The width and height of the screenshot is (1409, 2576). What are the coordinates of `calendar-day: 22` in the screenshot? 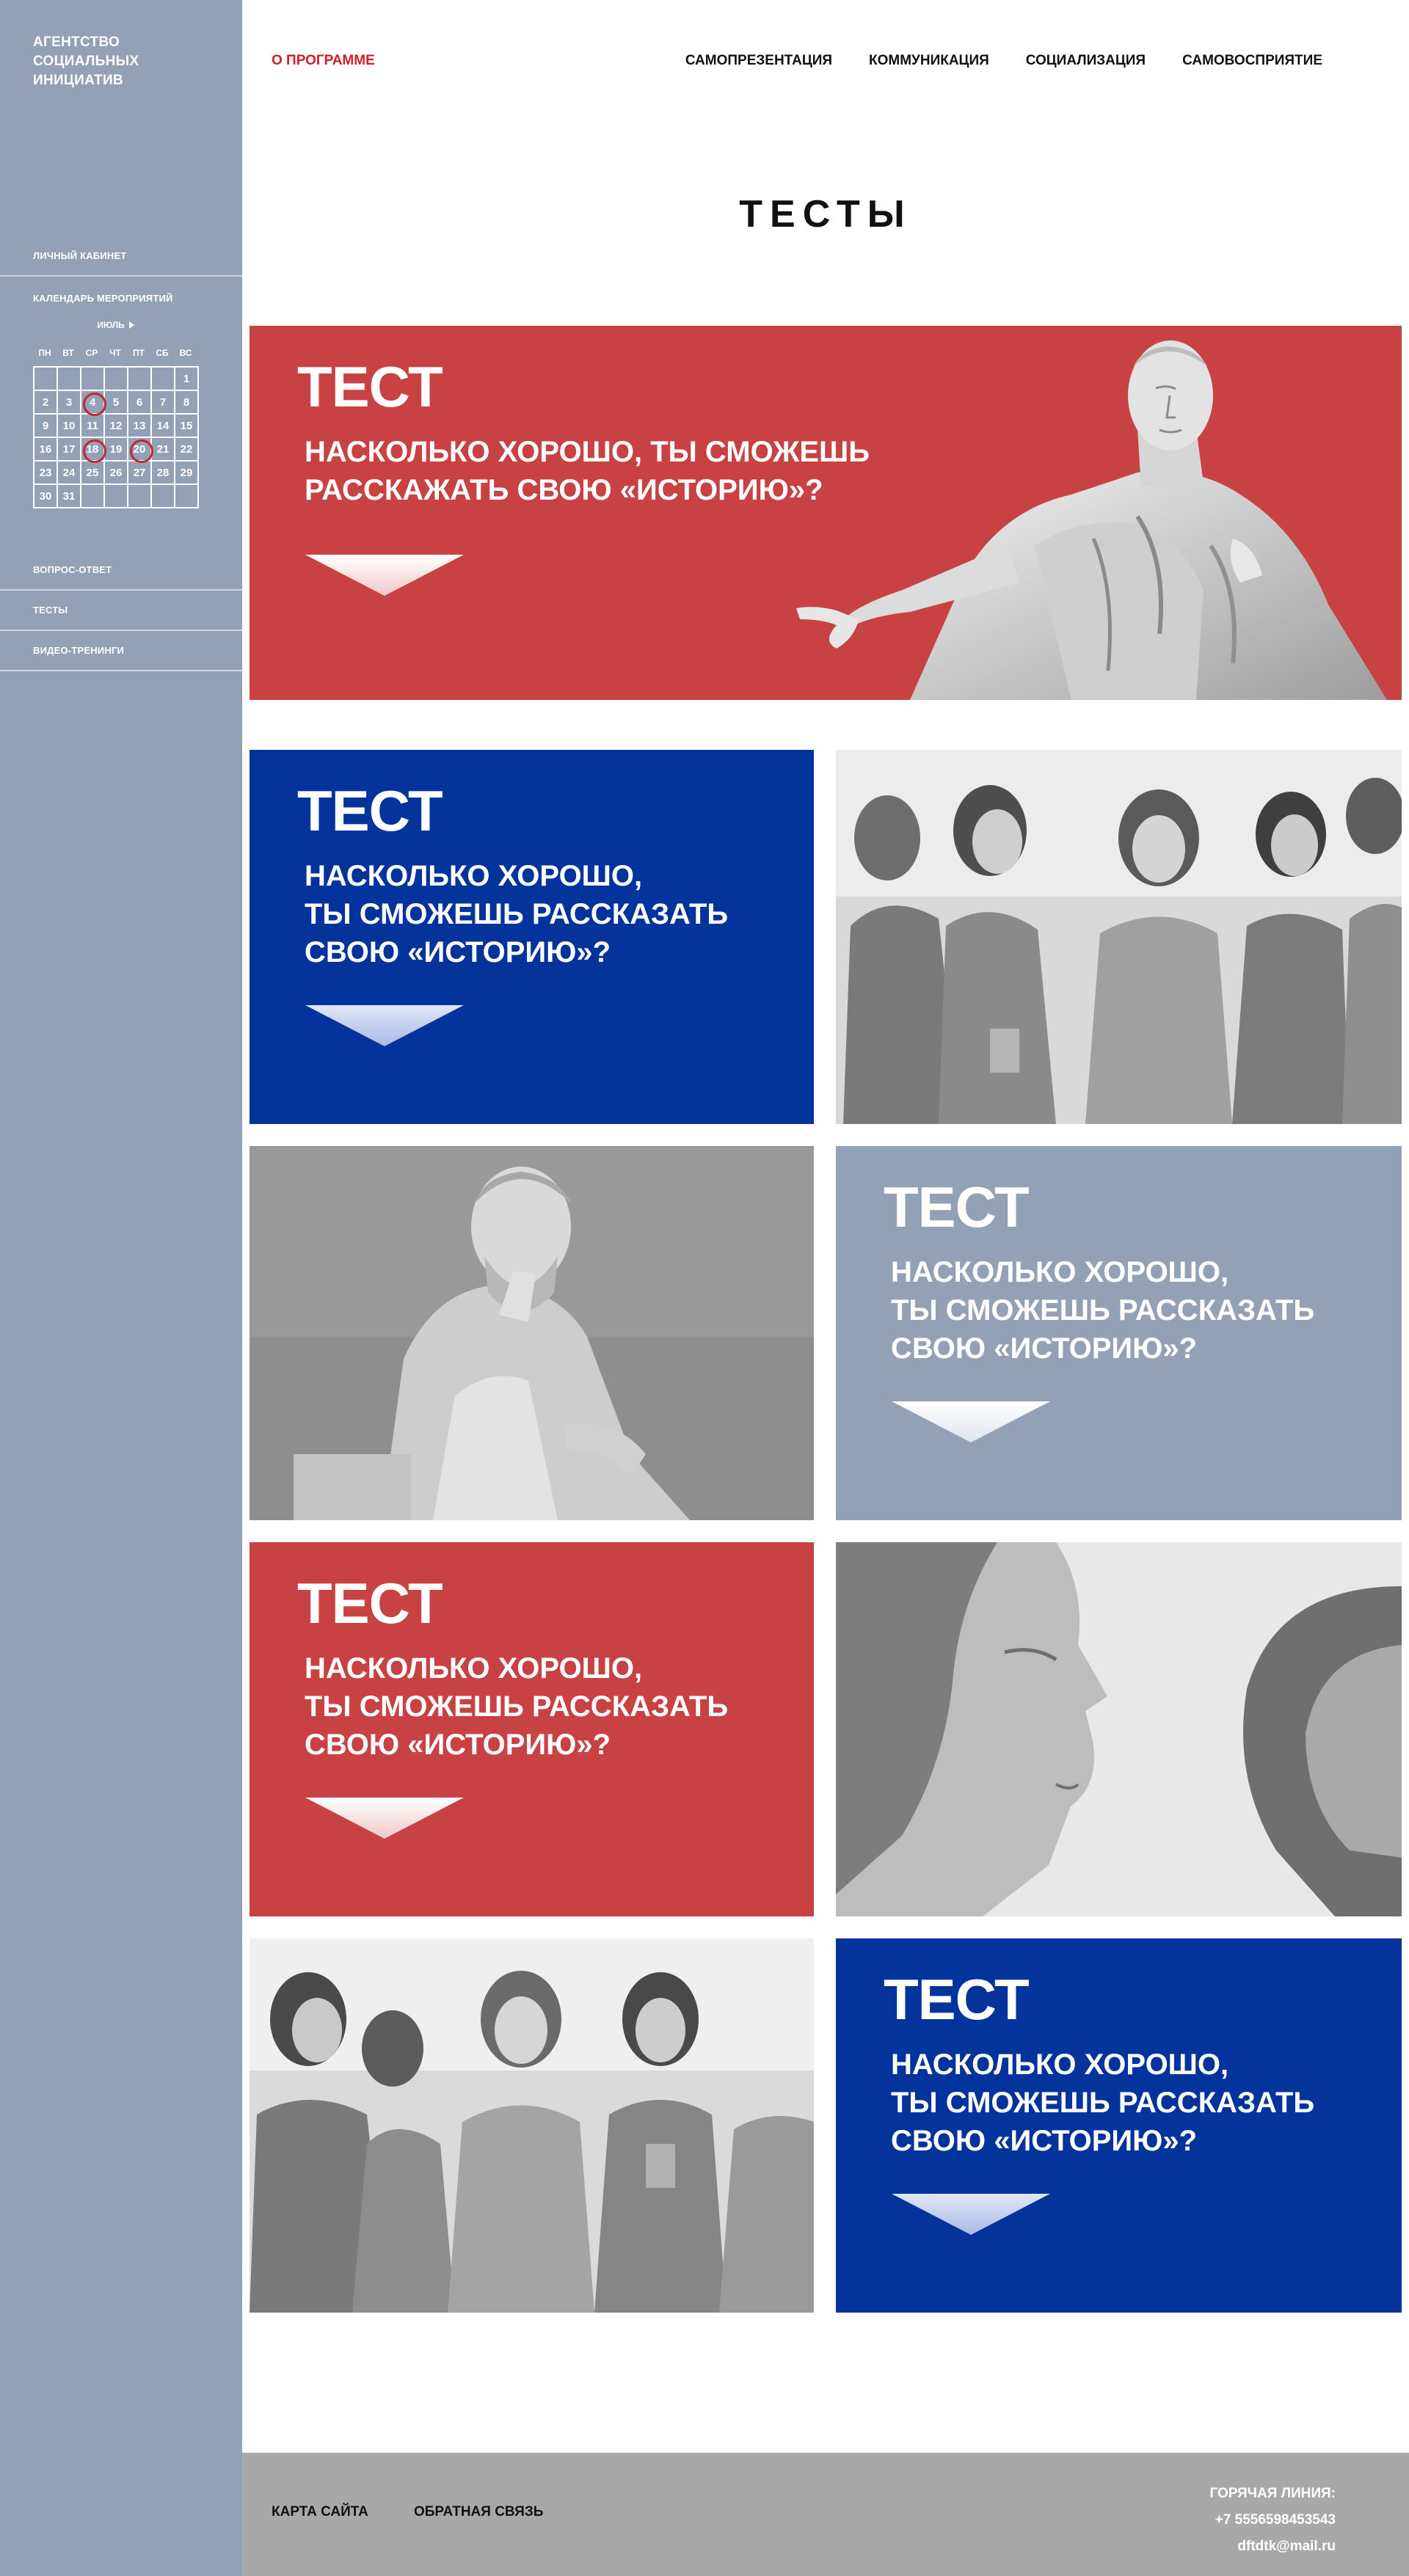 It's located at (187, 450).